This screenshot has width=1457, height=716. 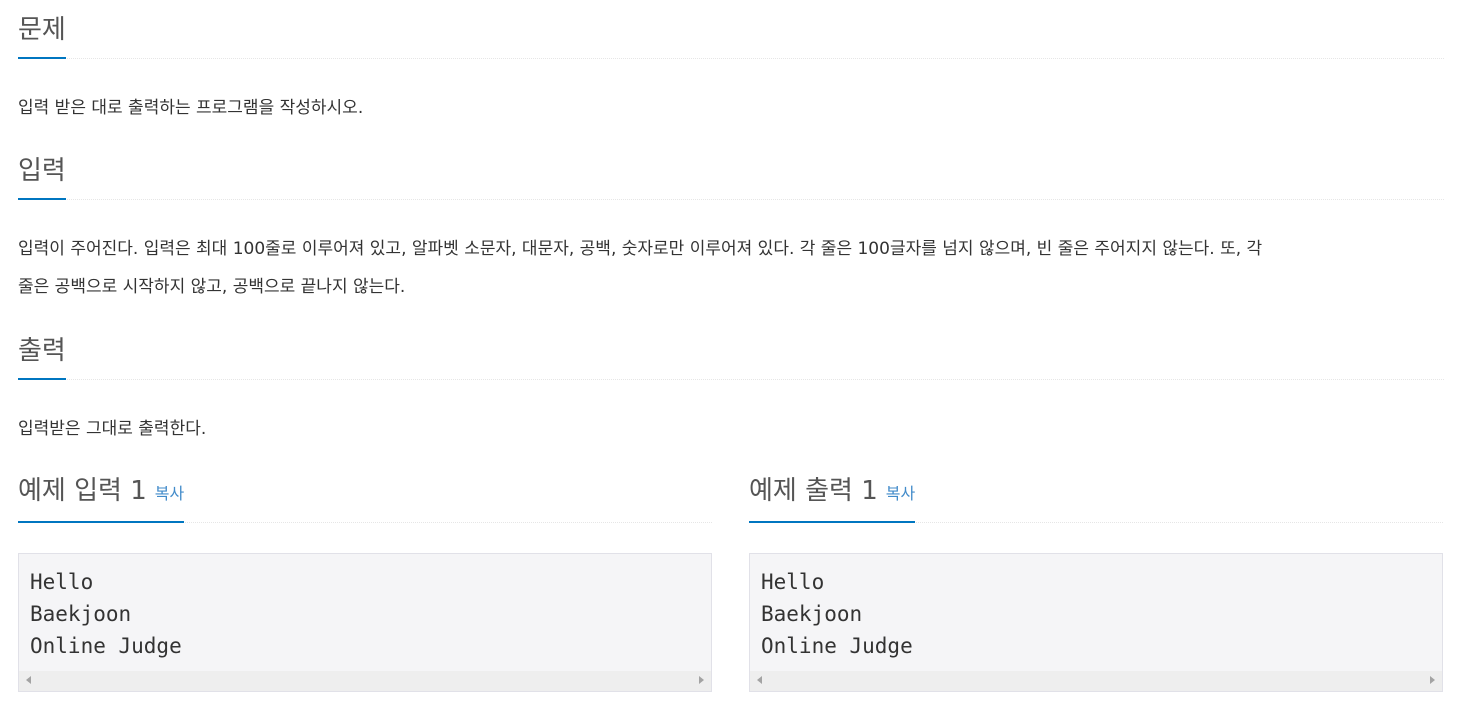 What do you see at coordinates (813, 491) in the screenshot?
I see `sample-output-title: 예제 출력 1` at bounding box center [813, 491].